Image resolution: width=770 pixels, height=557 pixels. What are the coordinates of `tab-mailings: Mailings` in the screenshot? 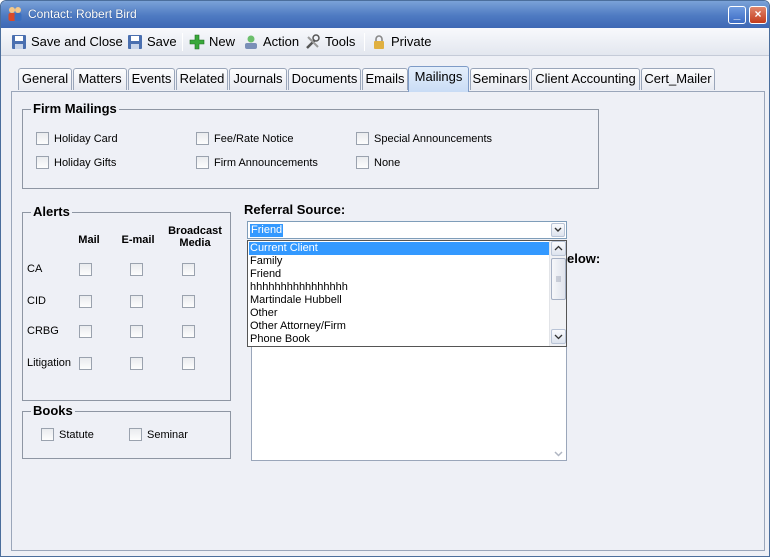 It's located at (438, 79).